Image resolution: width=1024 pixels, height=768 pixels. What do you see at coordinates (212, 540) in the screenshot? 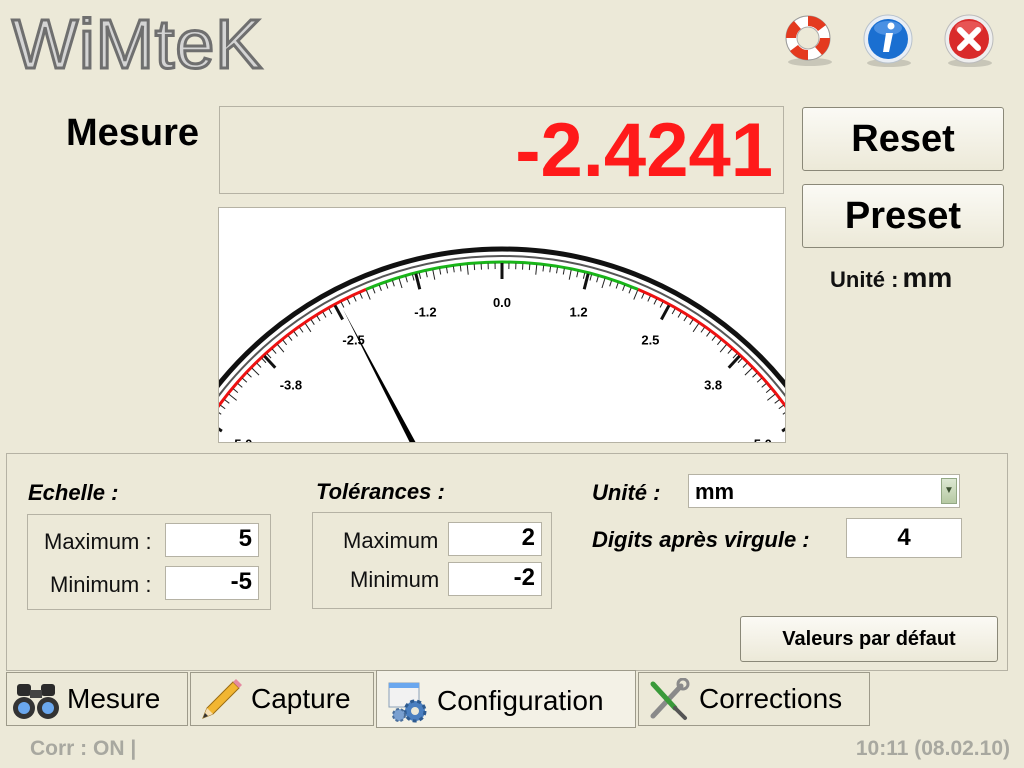
I see `echelle-max-input: 5` at bounding box center [212, 540].